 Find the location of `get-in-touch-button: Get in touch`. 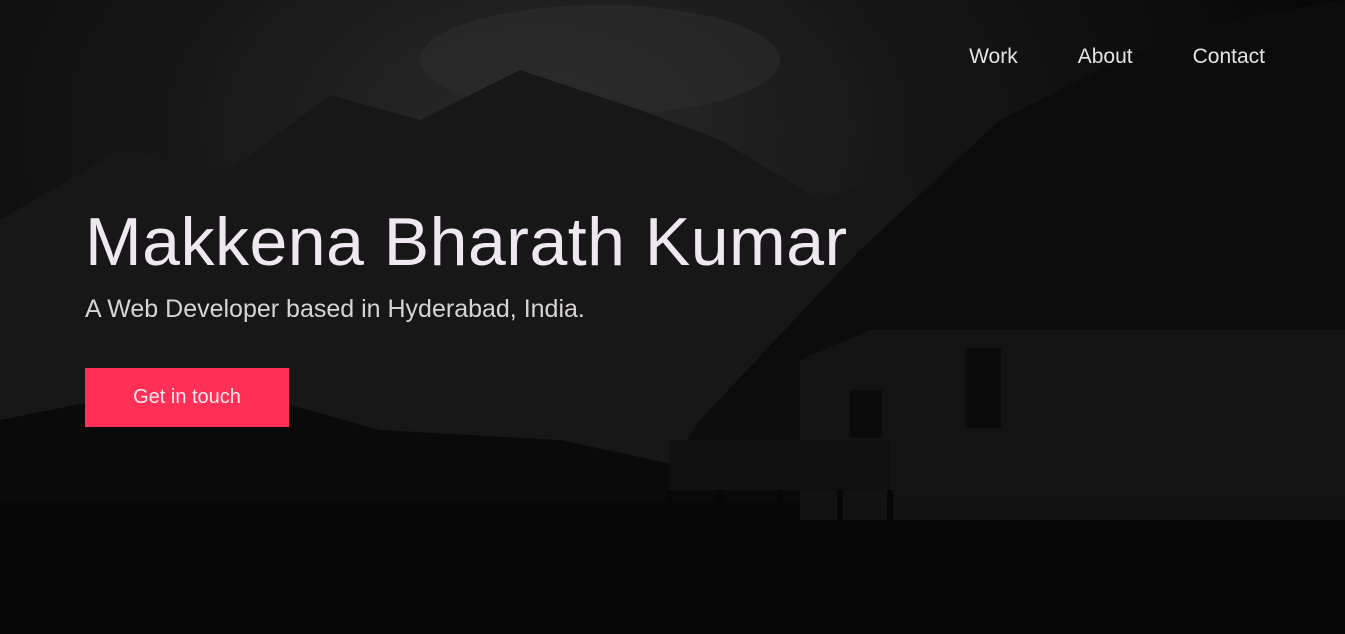

get-in-touch-button: Get in touch is located at coordinates (187, 397).